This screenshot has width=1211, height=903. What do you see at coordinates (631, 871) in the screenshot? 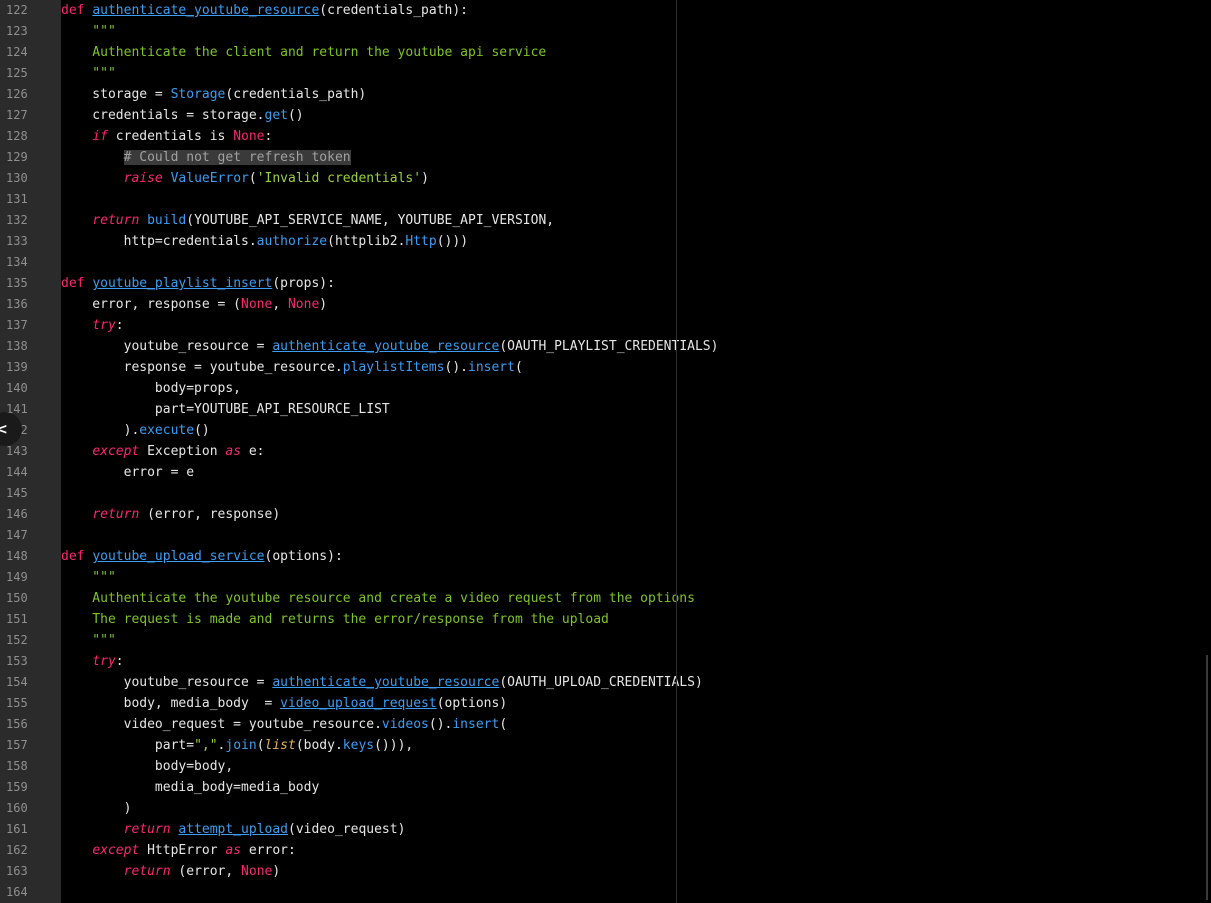
I see `code-line: return (error, None)` at bounding box center [631, 871].